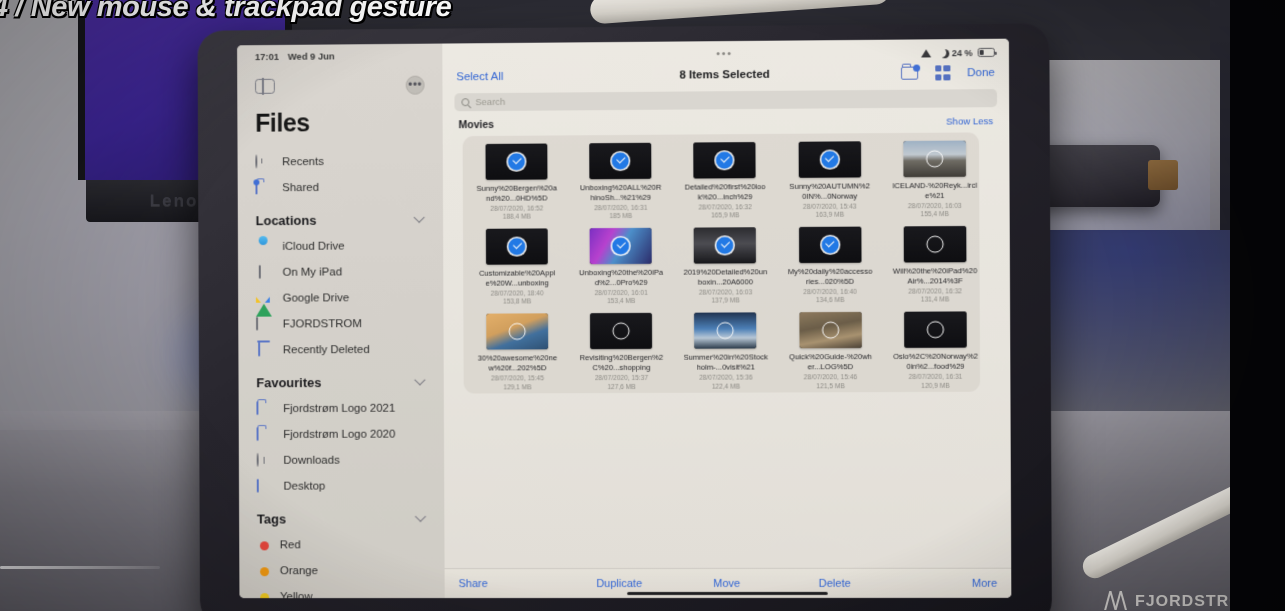 This screenshot has height=611, width=1285. Describe the element at coordinates (341, 246) in the screenshot. I see `sidebar-item-icloud-drive: iCloud Drive` at that location.